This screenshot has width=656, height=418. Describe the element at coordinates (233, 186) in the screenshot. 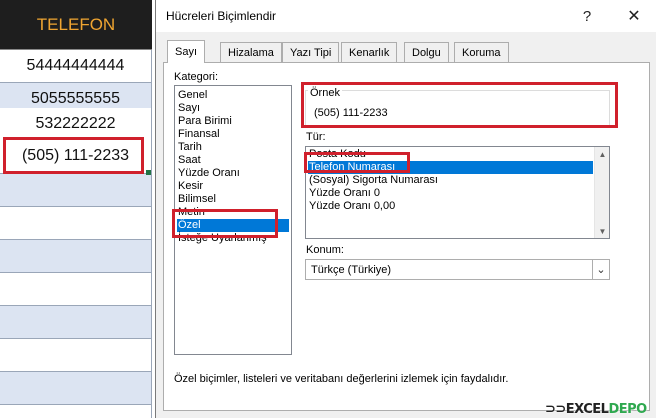

I see `category-item-kesir: Kesir` at that location.